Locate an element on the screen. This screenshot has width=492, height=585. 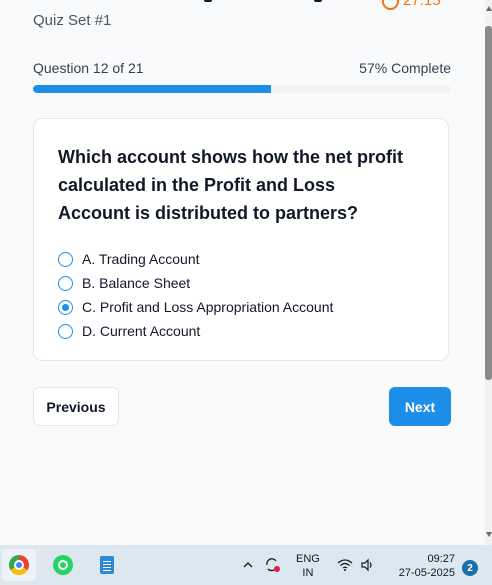
scroll-up-arrow-icon is located at coordinates (489, 8).